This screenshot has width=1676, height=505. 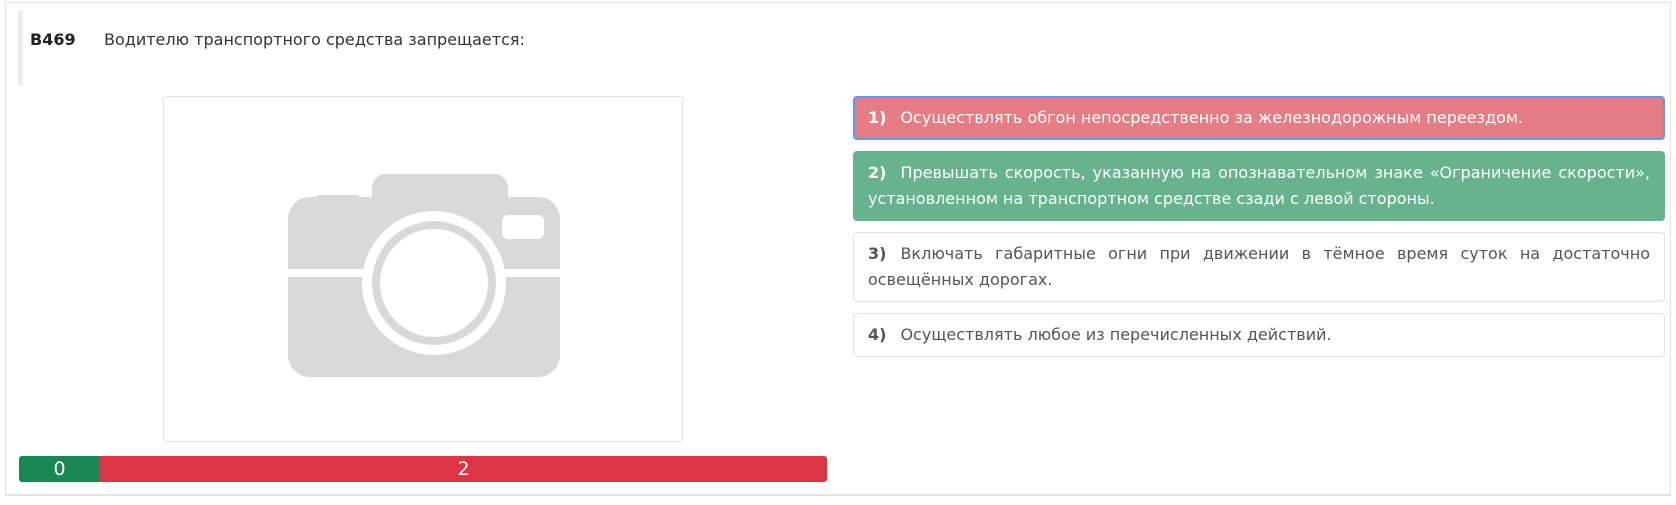 What do you see at coordinates (463, 469) in the screenshot?
I see `wrong-count: 2` at bounding box center [463, 469].